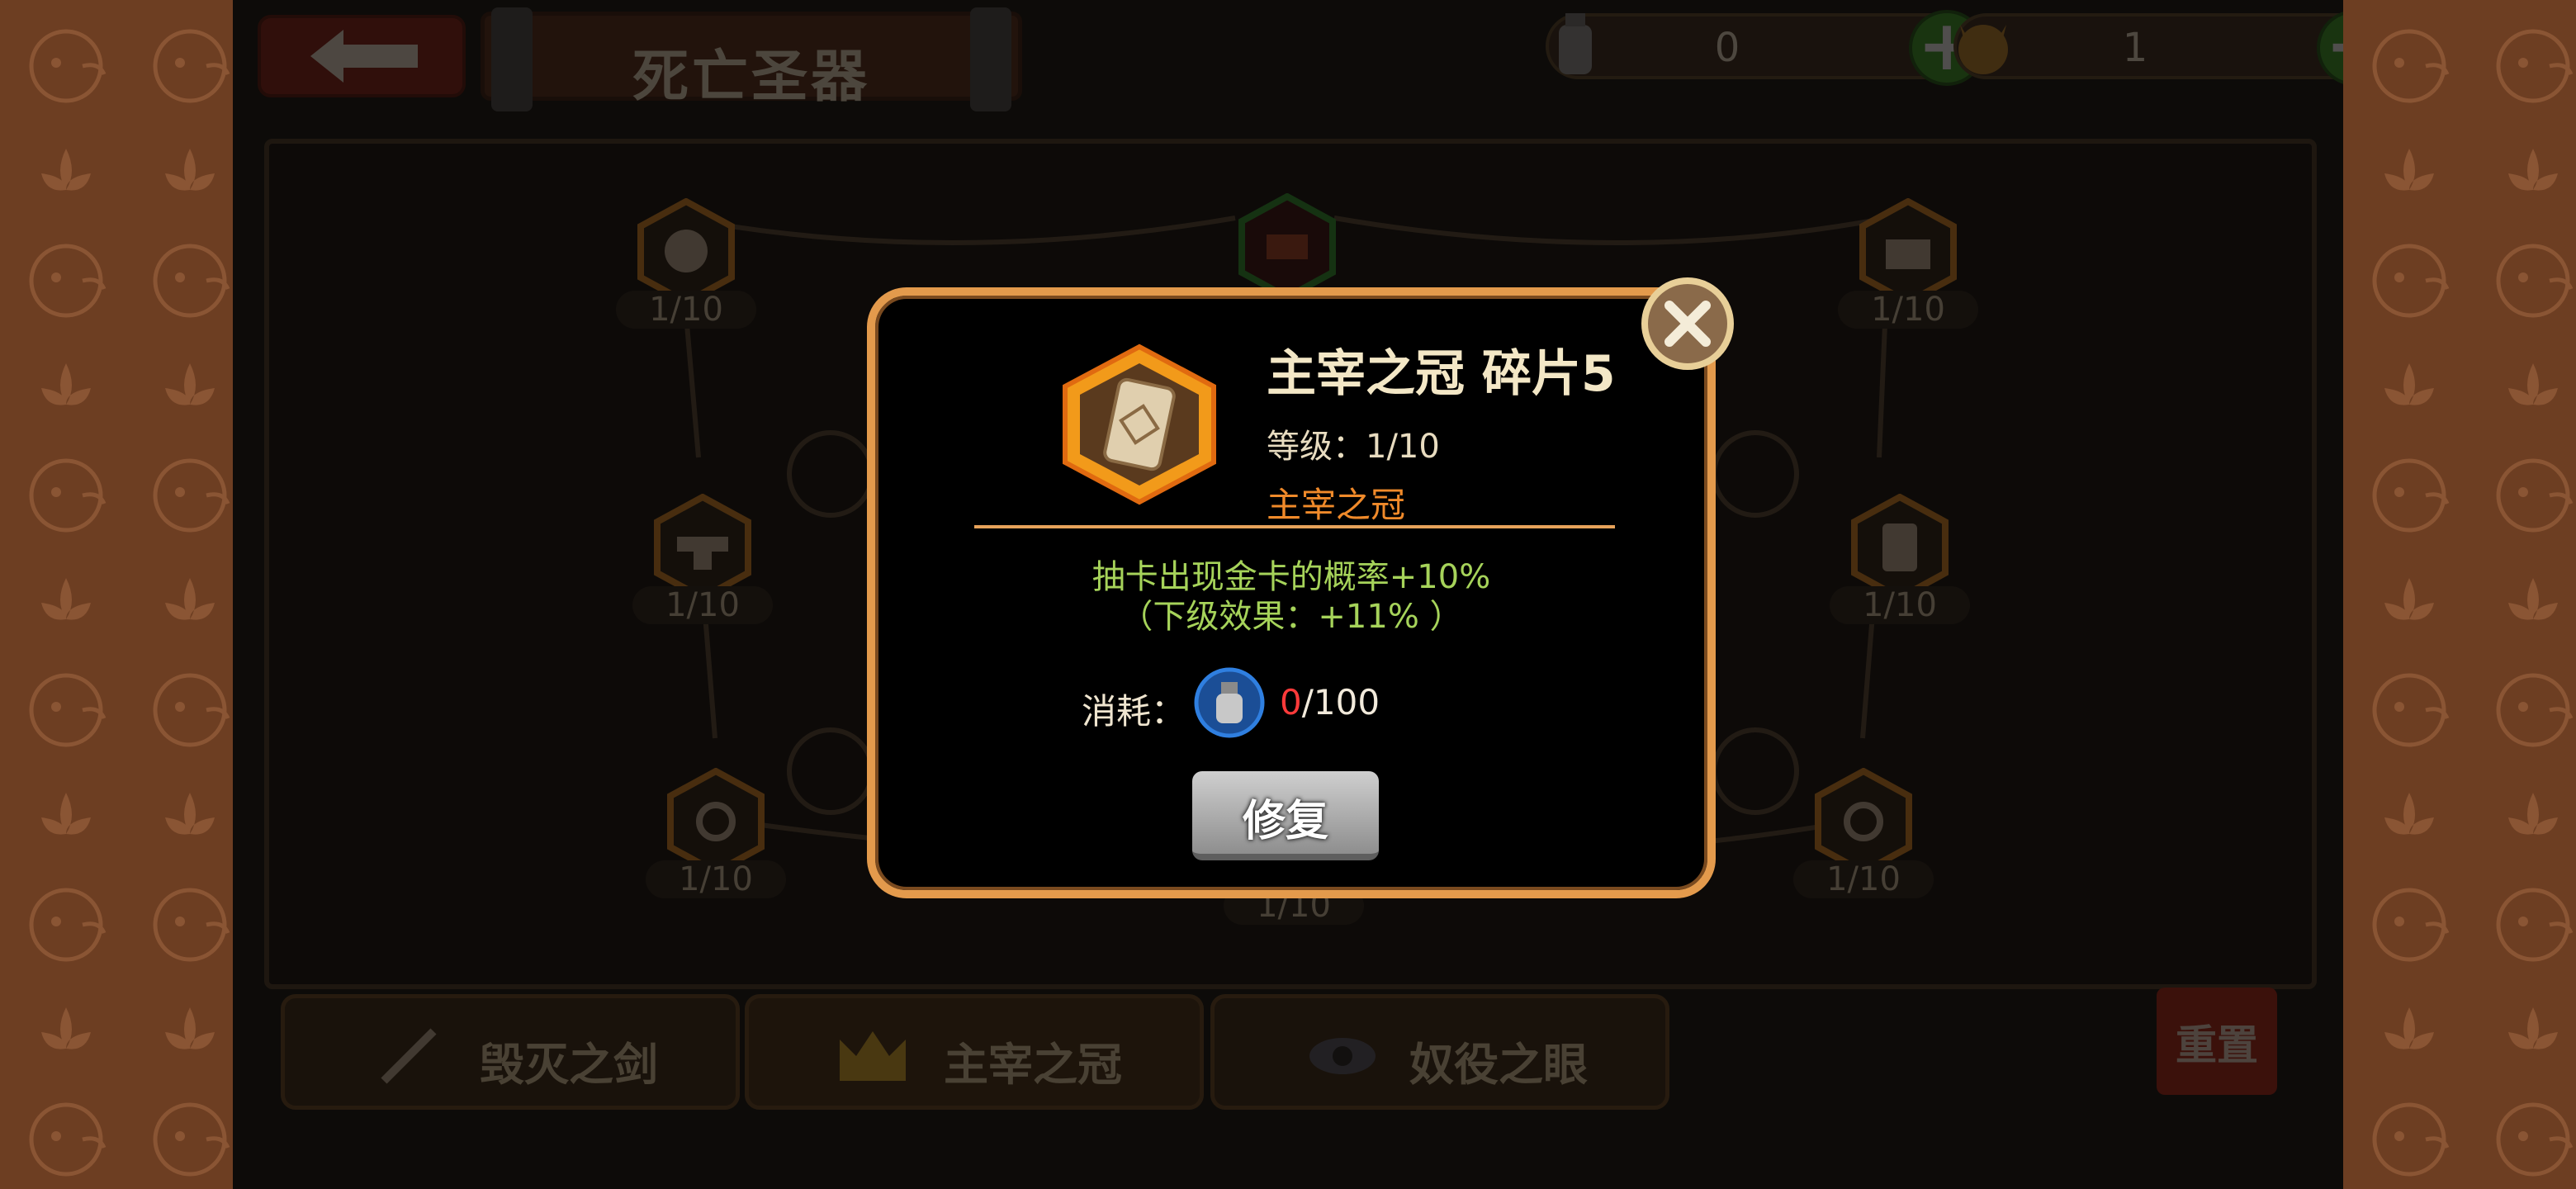 This screenshot has height=1189, width=2576. I want to click on cost-total: 100, so click(1346, 702).